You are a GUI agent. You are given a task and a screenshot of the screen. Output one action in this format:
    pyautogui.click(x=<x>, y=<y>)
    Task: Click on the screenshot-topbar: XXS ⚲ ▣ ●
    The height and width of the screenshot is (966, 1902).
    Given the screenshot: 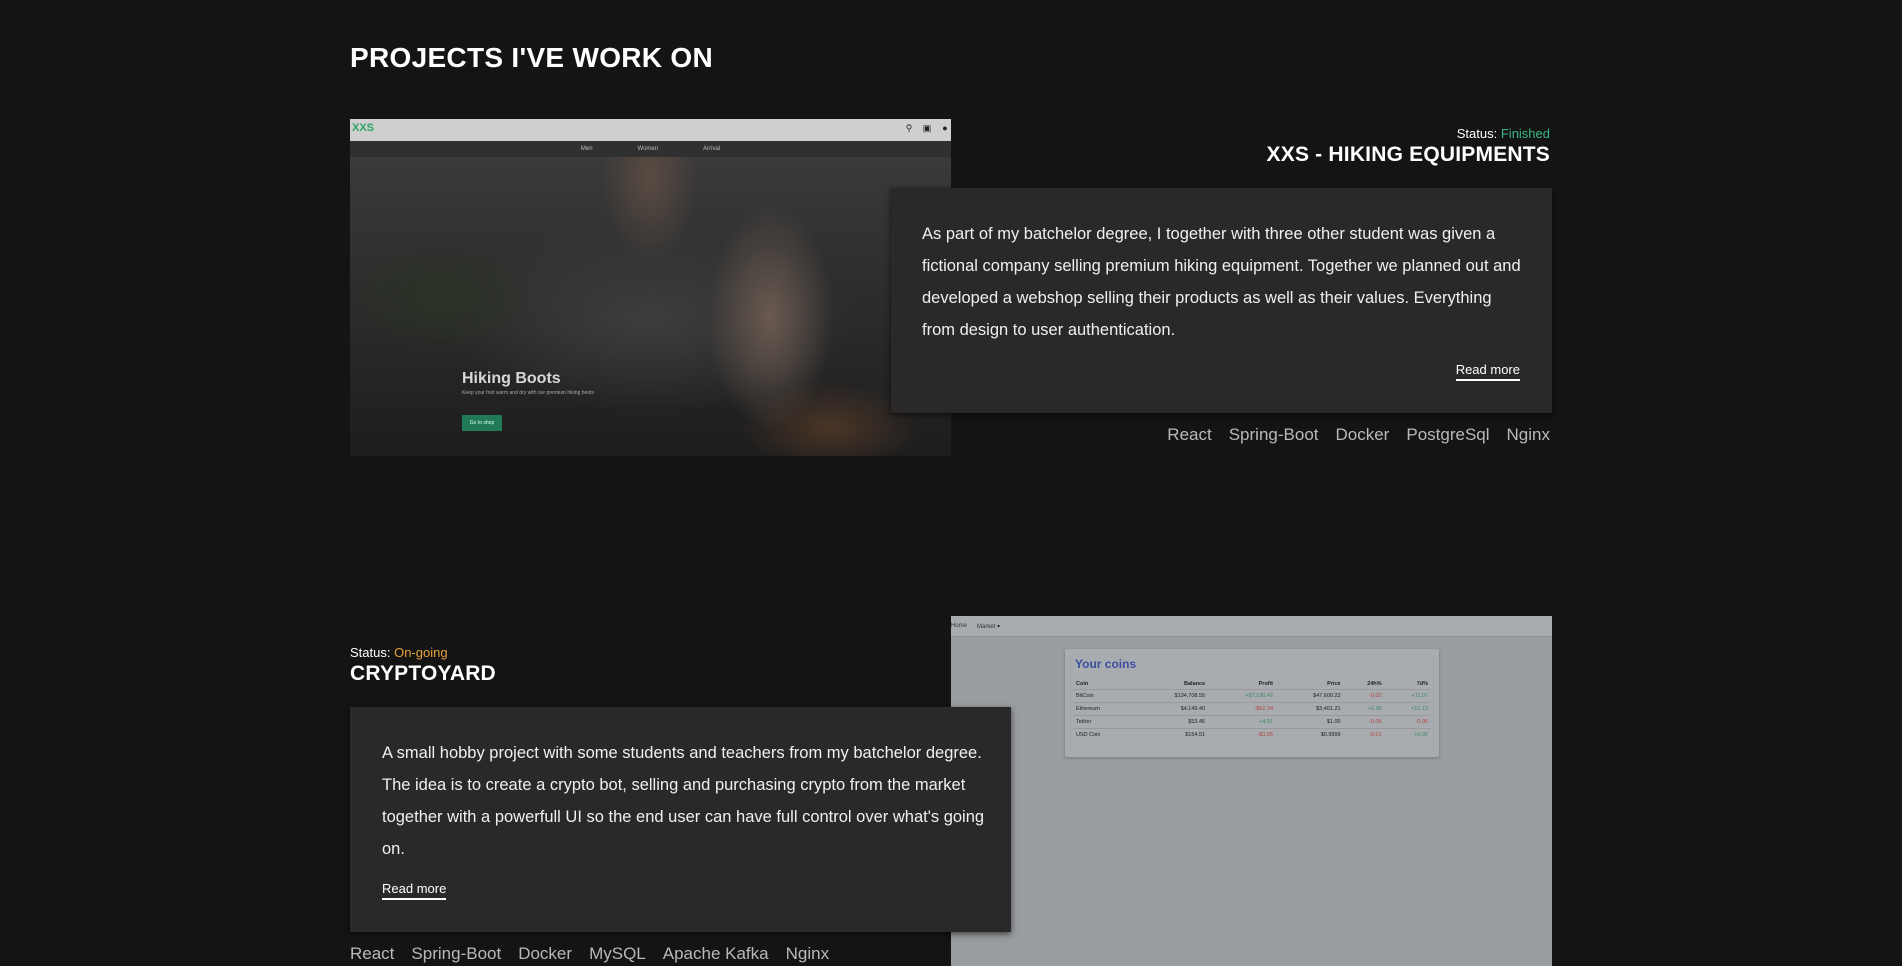 What is the action you would take?
    pyautogui.click(x=650, y=130)
    